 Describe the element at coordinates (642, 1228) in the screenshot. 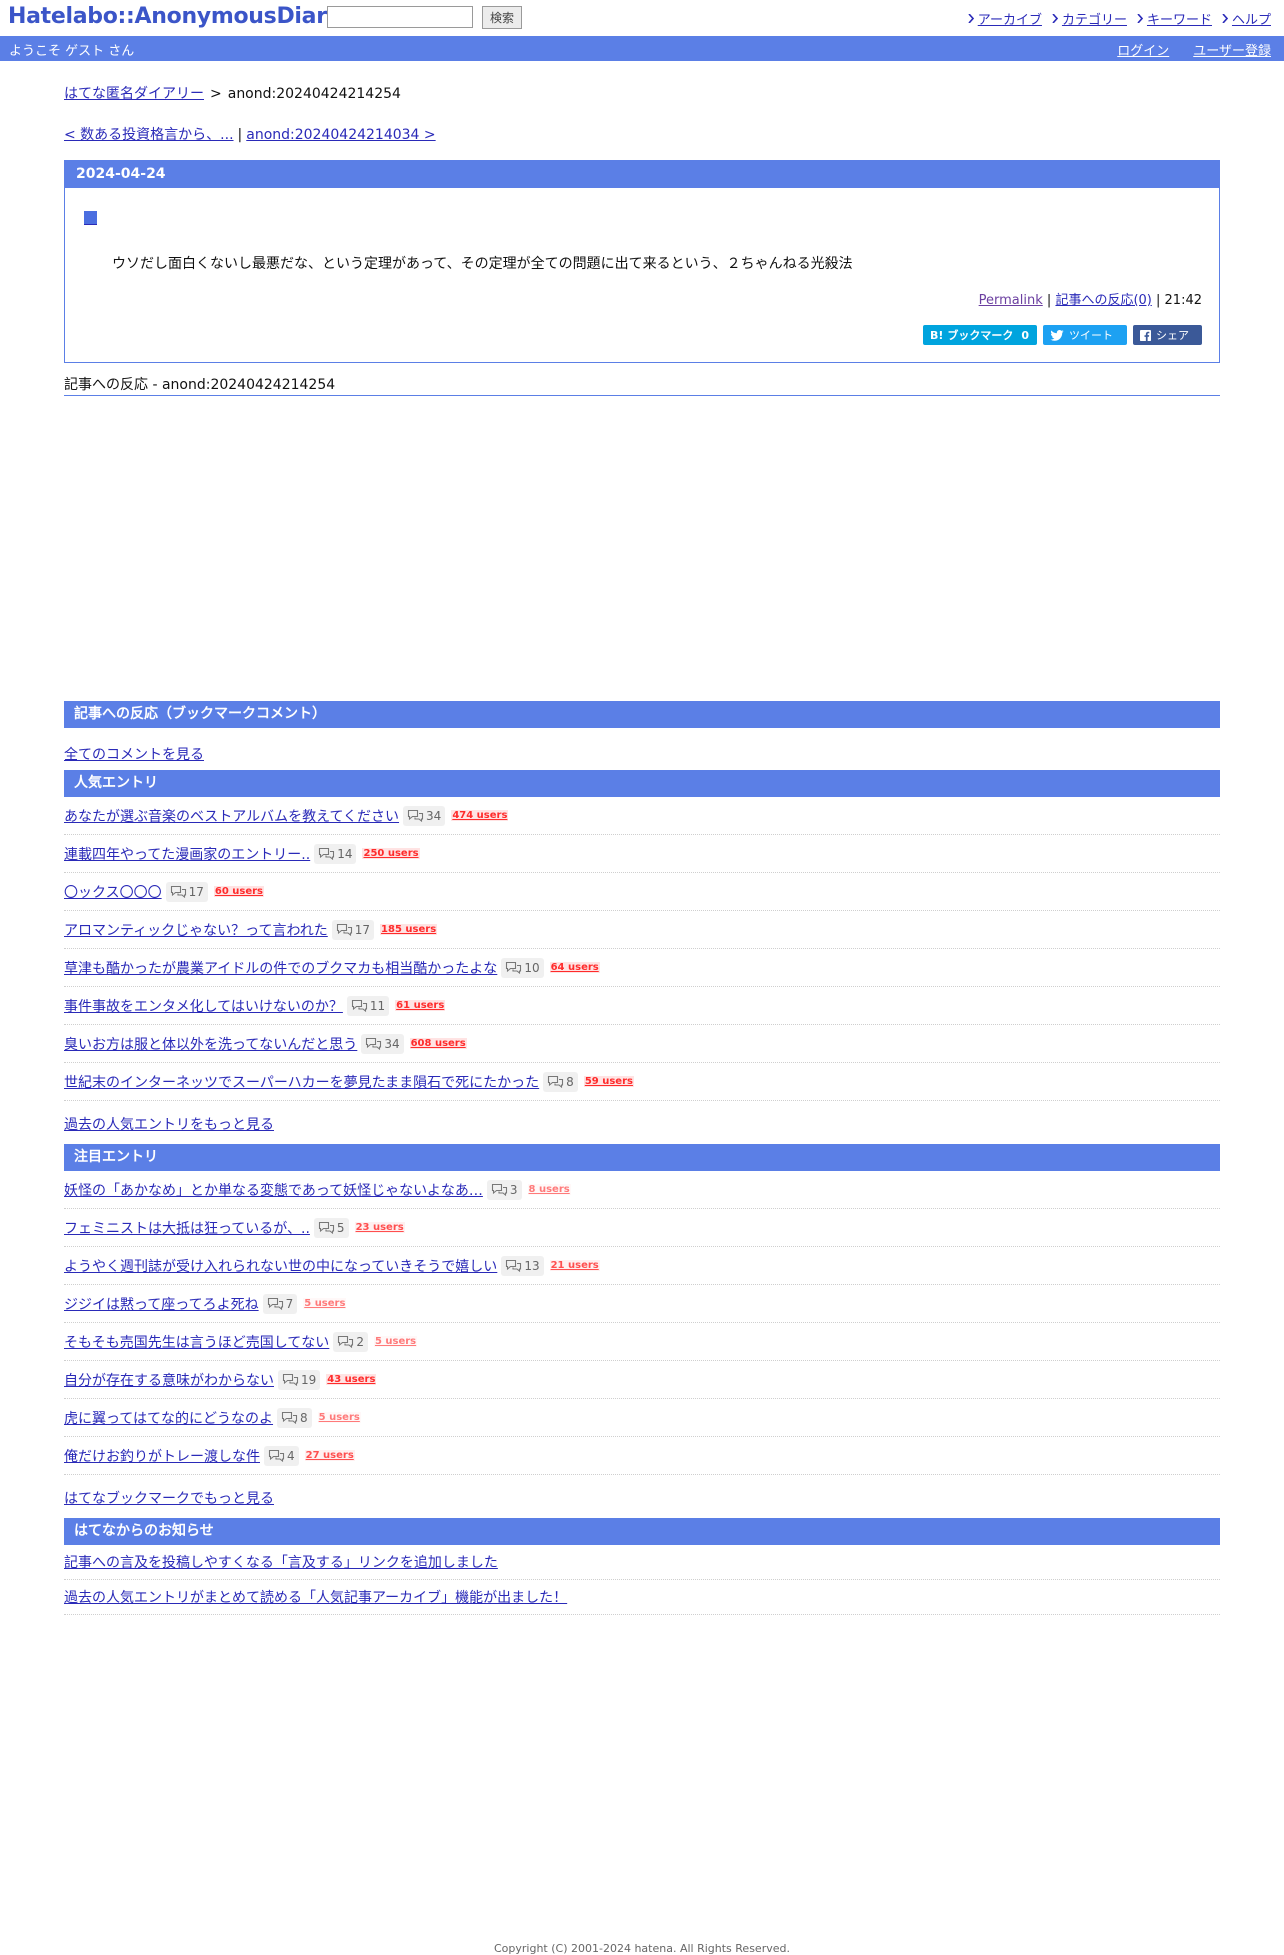

I see `list-item: フェミニストは大抵は狂っているが、.. 5 23 users` at that location.